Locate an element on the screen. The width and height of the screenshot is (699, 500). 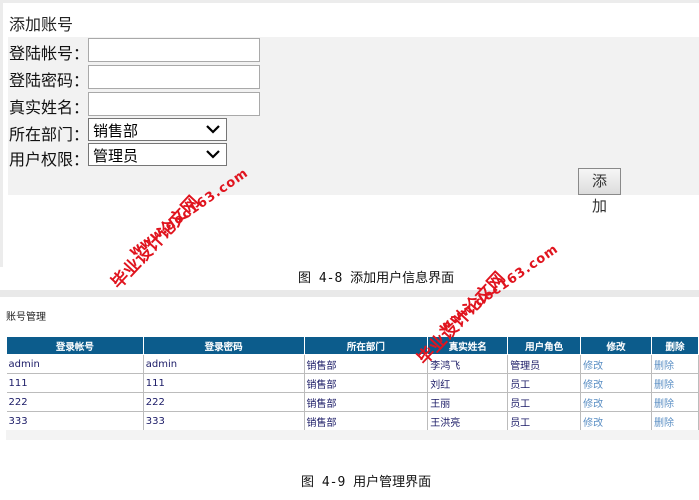
cell-real-name: 王洪亮 is located at coordinates (468, 421).